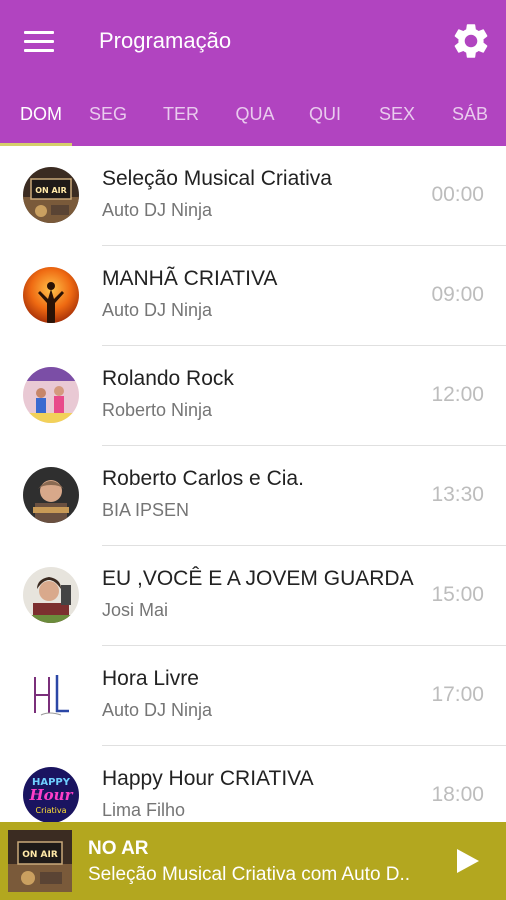  I want to click on program-host: BIA IPSEN, so click(146, 510).